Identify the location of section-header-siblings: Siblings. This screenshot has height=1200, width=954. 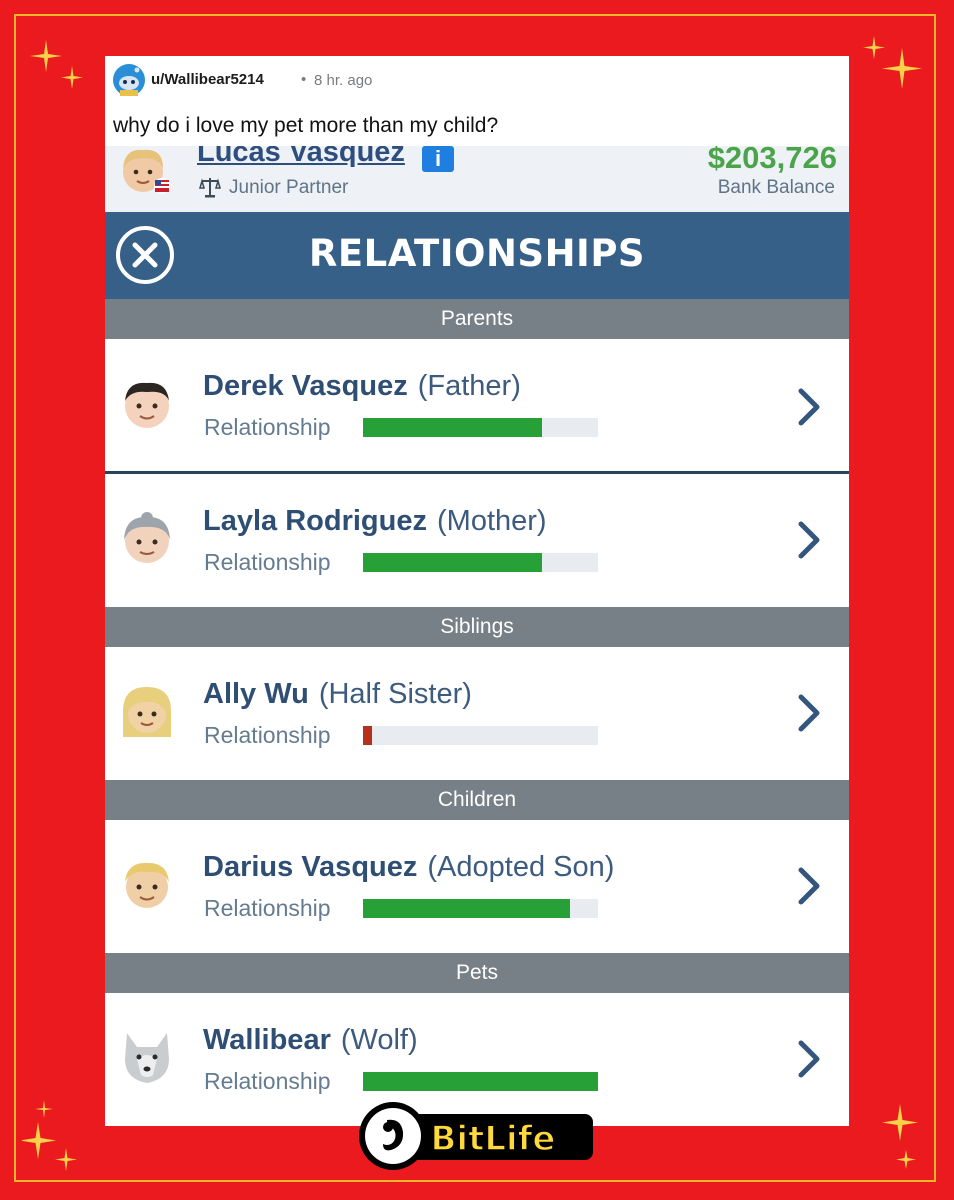
(477, 627).